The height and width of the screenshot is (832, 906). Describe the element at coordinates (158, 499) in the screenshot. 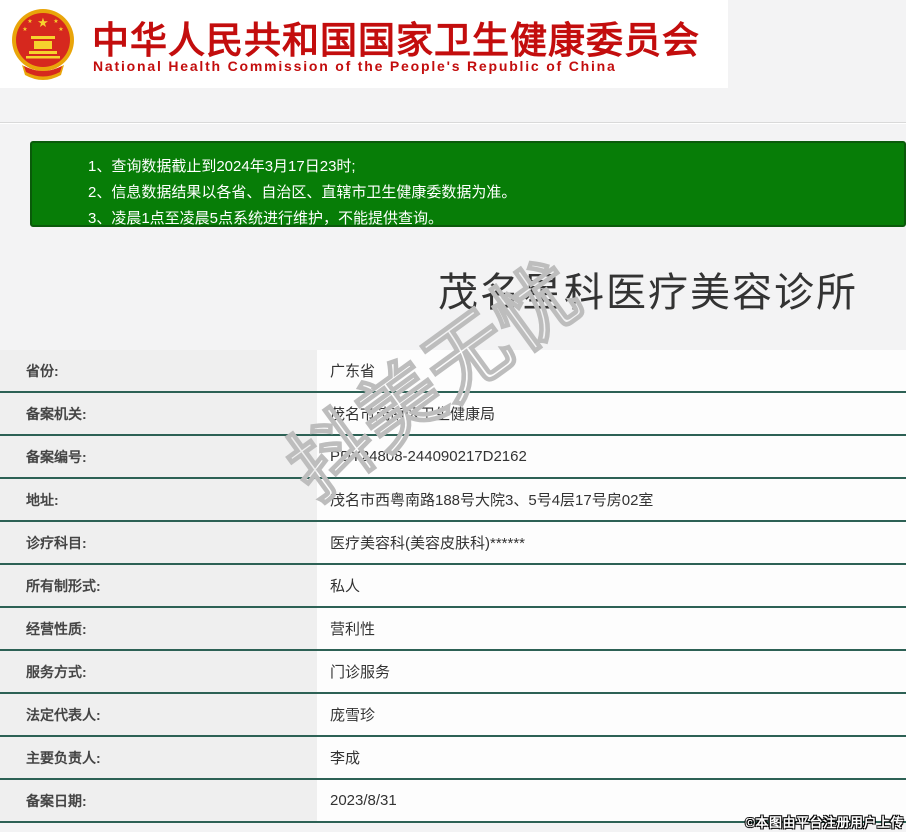

I see `record-label: 地址:` at that location.